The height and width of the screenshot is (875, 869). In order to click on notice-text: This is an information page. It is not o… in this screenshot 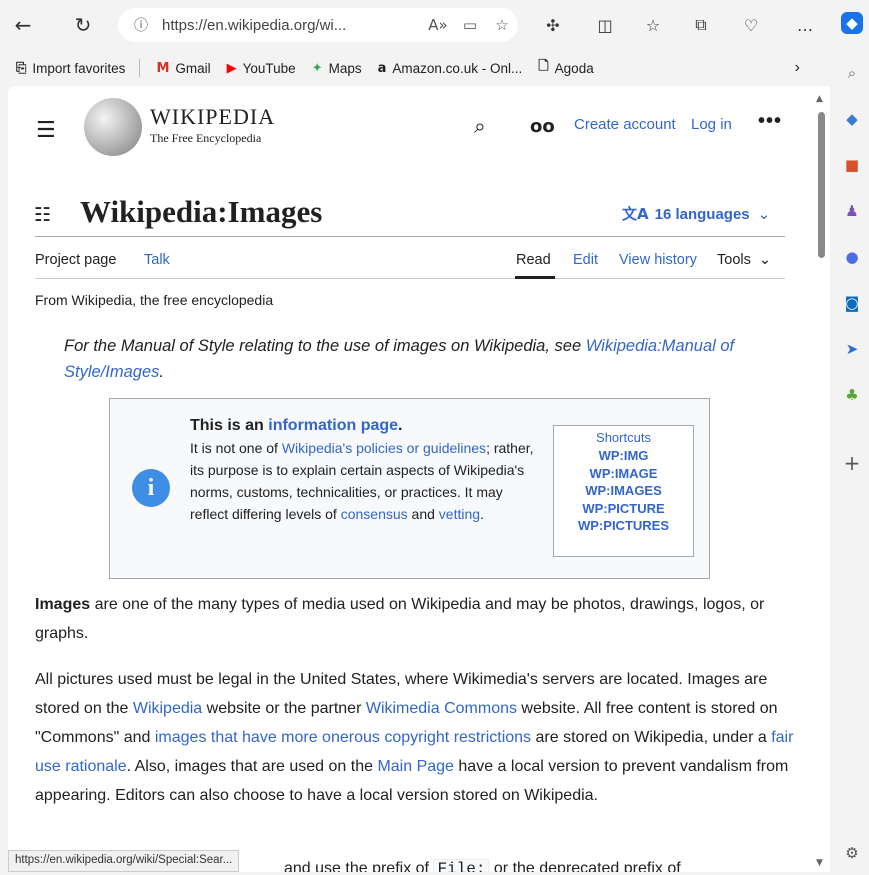, I will do `click(362, 469)`.